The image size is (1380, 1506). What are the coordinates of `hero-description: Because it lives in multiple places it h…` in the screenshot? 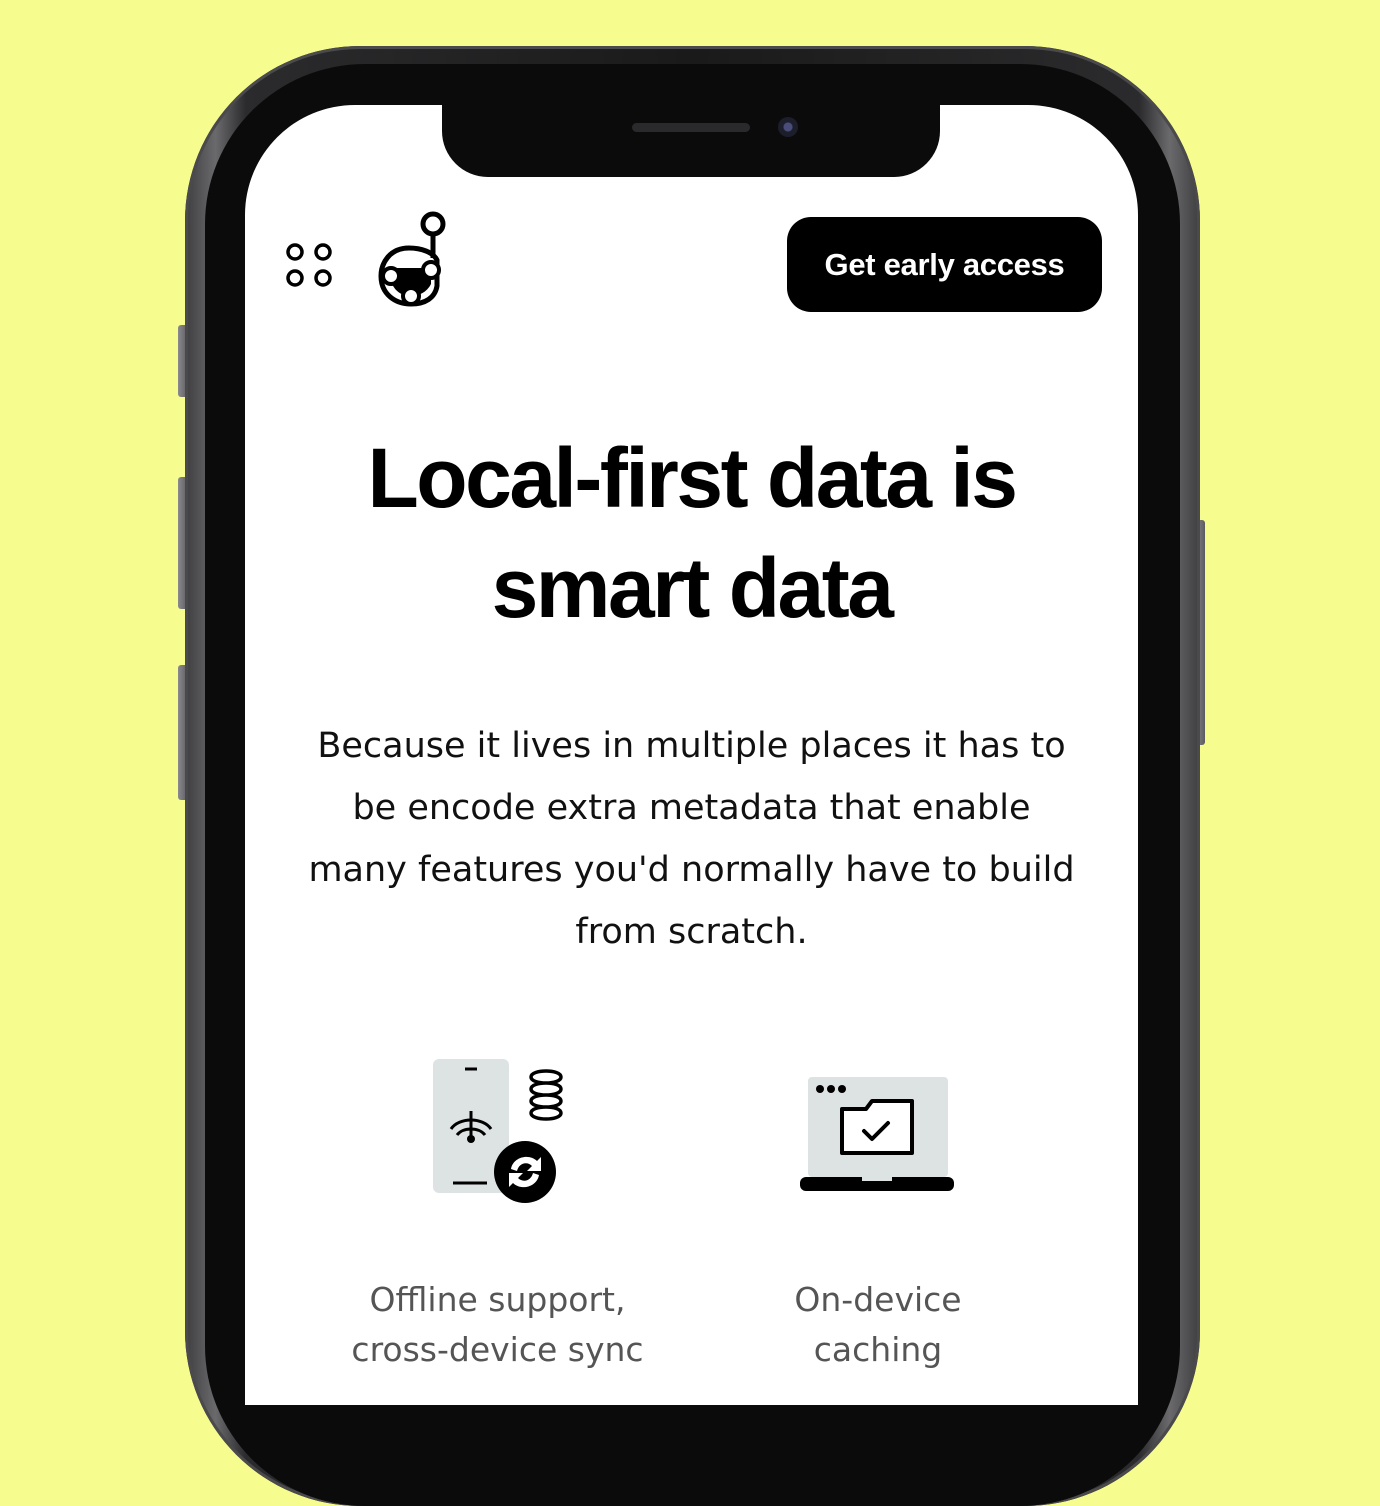 It's located at (691, 839).